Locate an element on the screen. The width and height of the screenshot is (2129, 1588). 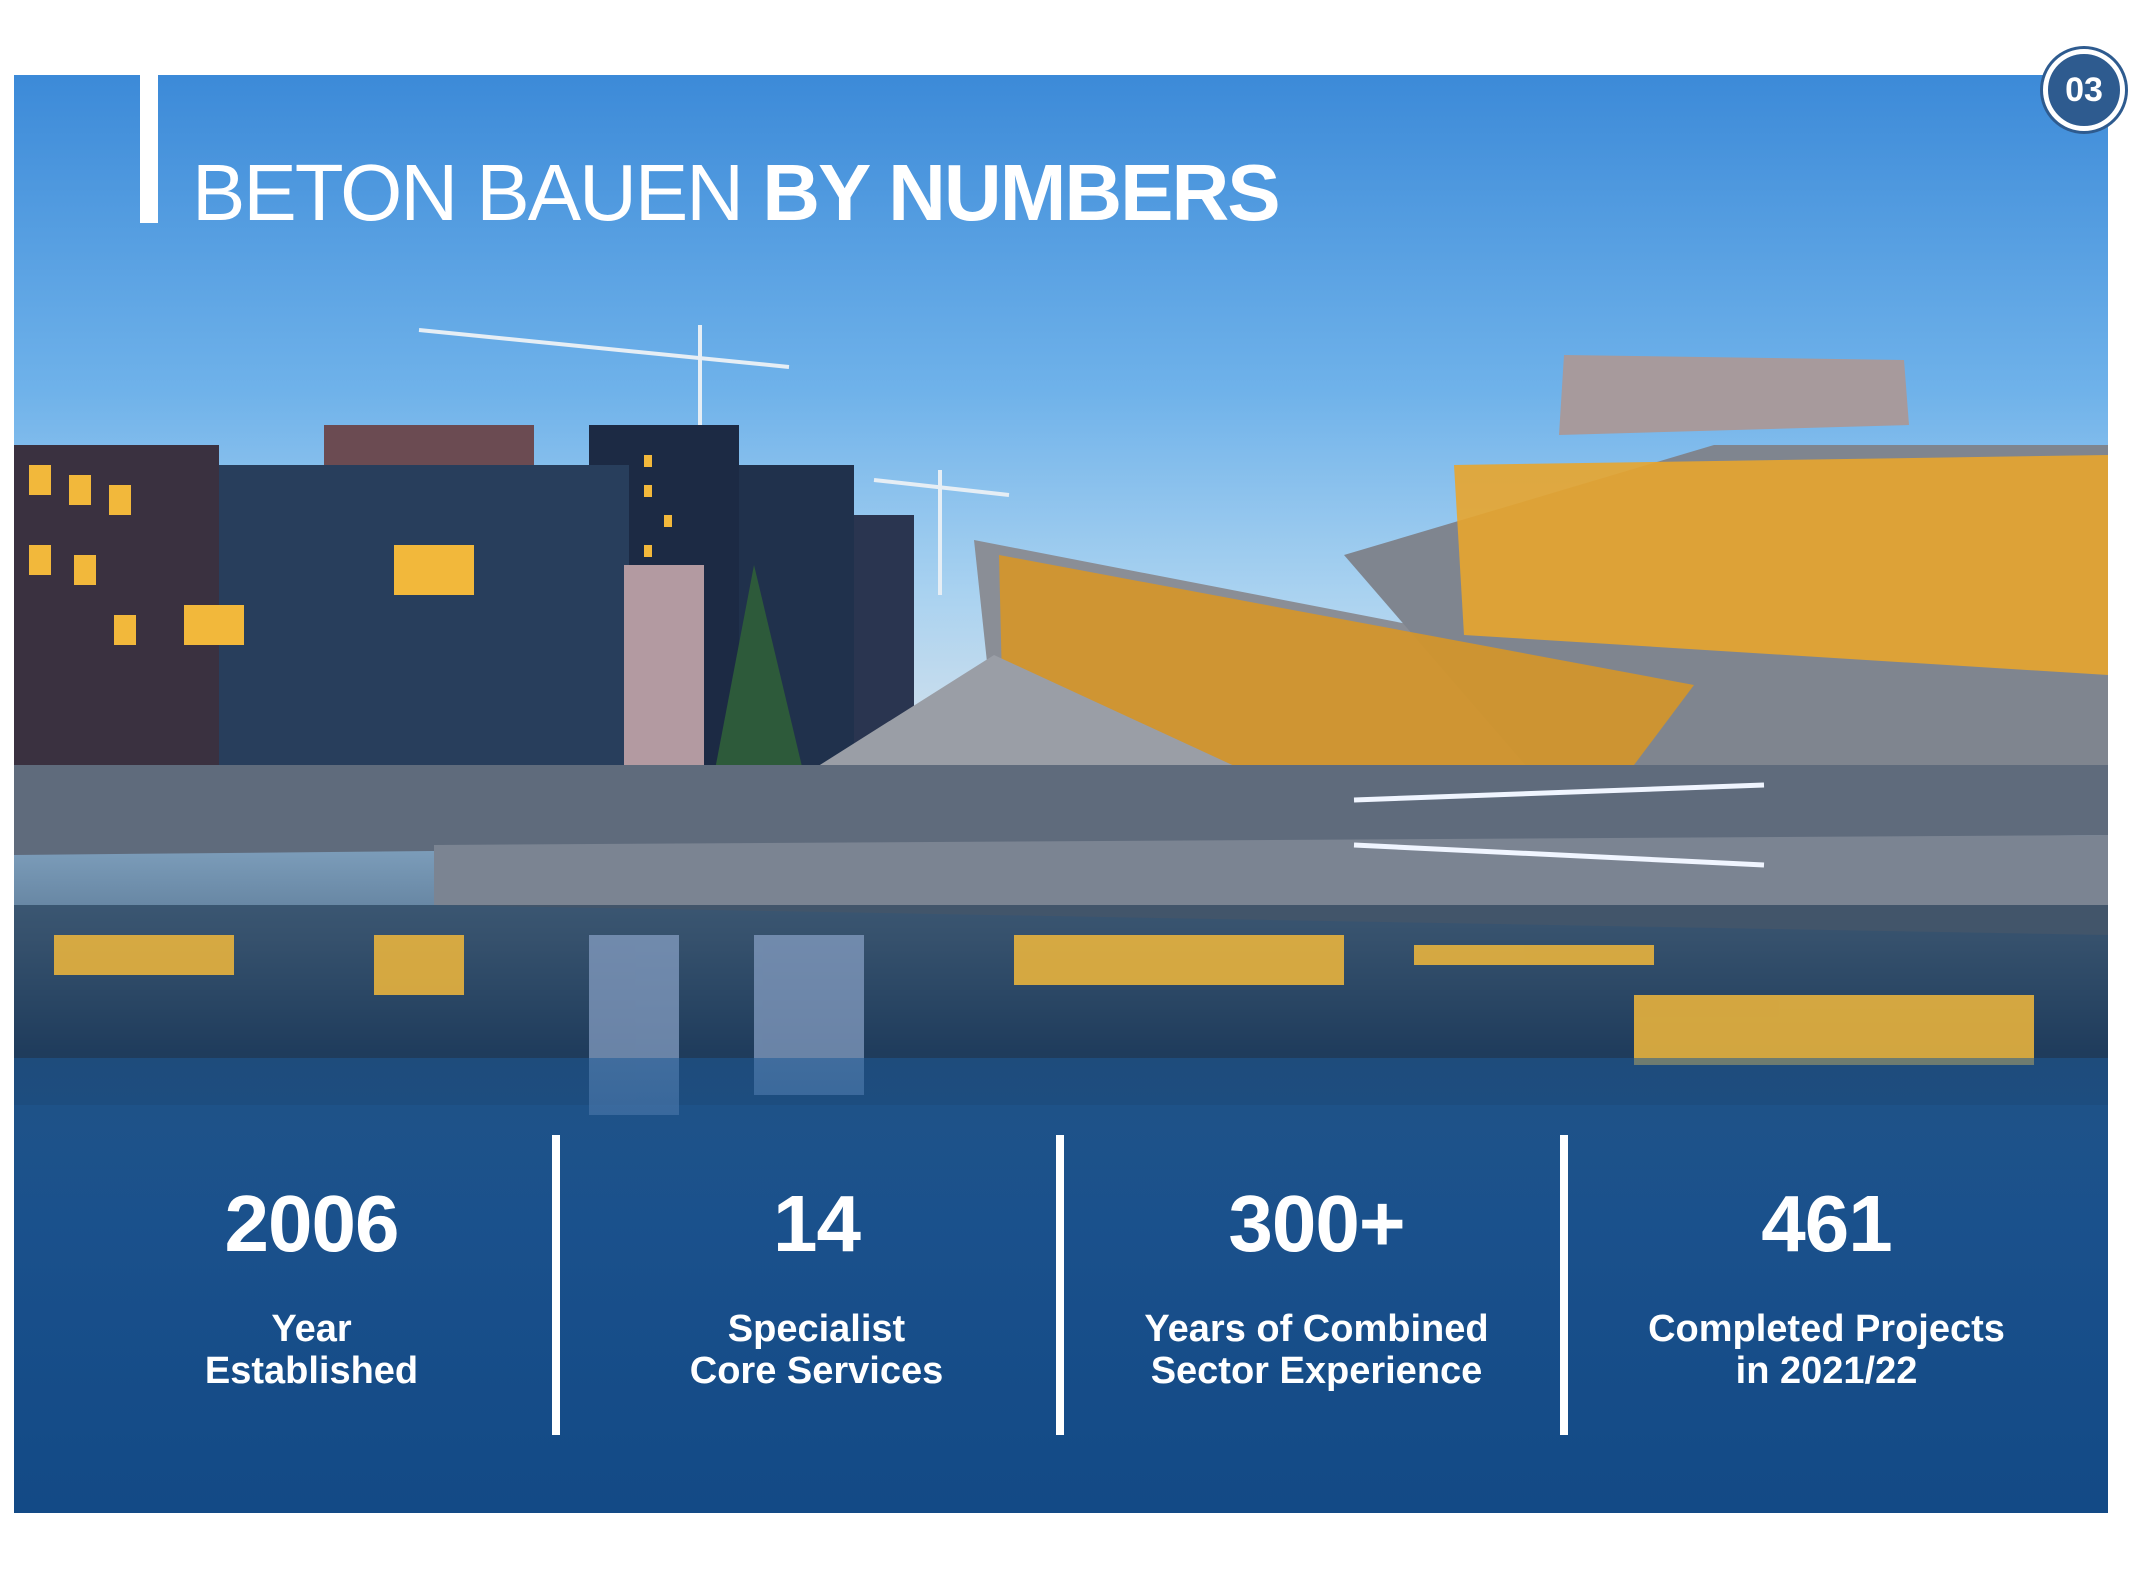
page-title: BETON BAUEN BY NUMBERS is located at coordinates (736, 193).